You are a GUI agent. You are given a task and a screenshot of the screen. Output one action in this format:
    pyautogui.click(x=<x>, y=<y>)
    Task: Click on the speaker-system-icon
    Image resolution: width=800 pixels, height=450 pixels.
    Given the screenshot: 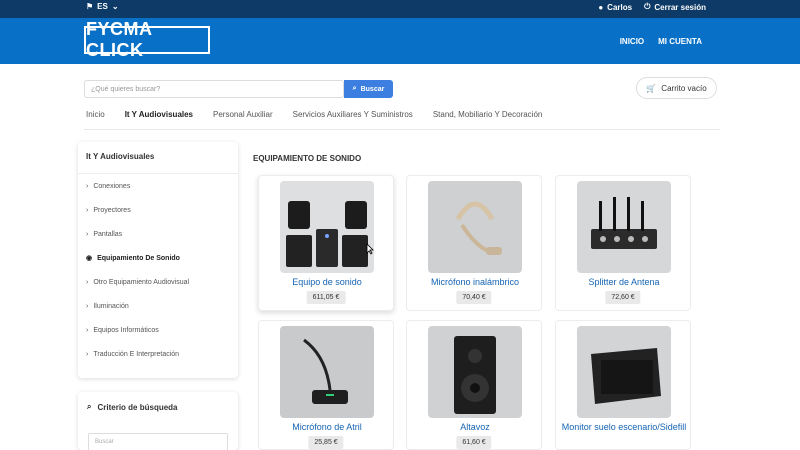 What is the action you would take?
    pyautogui.click(x=327, y=234)
    